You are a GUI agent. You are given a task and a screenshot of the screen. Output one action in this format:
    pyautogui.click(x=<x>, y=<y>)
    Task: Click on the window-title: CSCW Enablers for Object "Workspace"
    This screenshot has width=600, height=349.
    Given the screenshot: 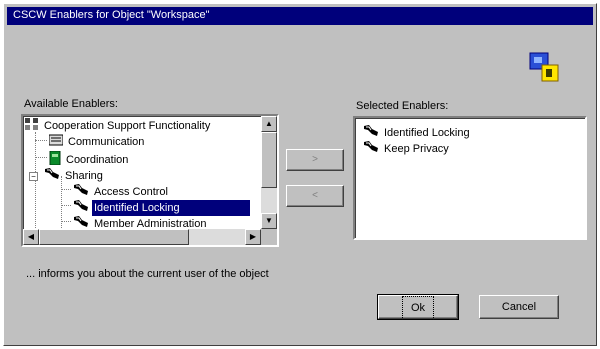 What is the action you would take?
    pyautogui.click(x=111, y=15)
    